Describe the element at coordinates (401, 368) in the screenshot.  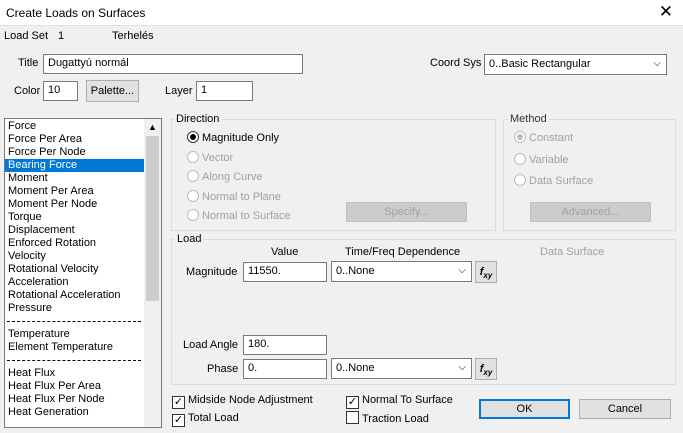
I see `phase-time-select: 0..None ⌵` at that location.